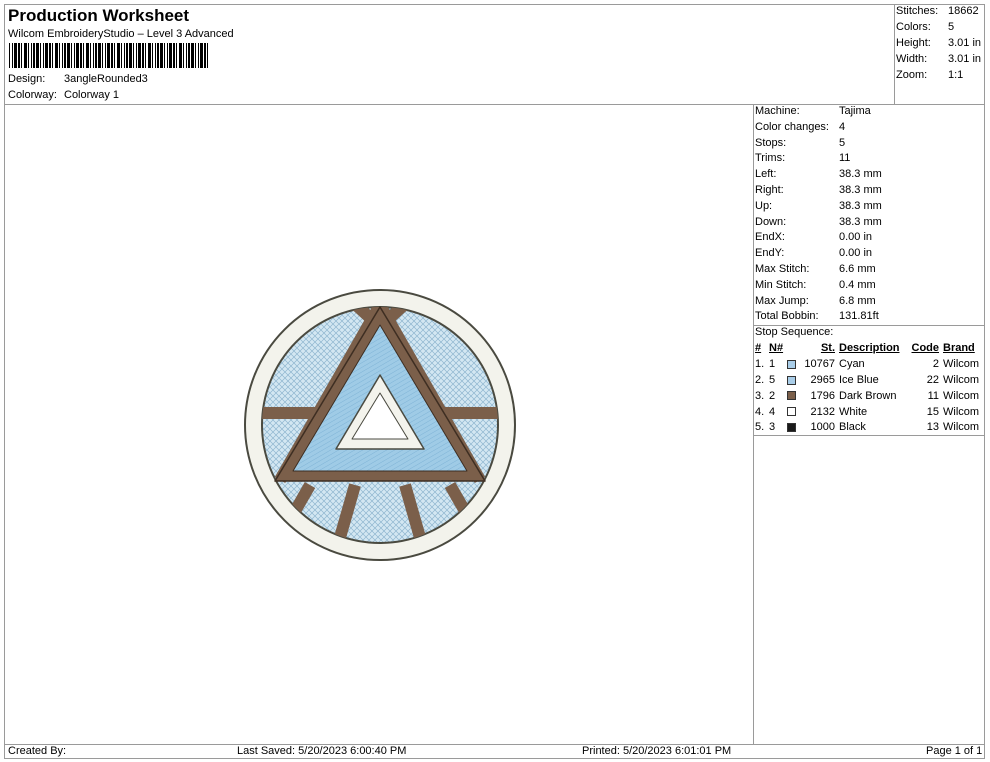 The image size is (990, 762). Describe the element at coordinates (818, 189) in the screenshot. I see `info-row: Right: 38.3 mm` at that location.